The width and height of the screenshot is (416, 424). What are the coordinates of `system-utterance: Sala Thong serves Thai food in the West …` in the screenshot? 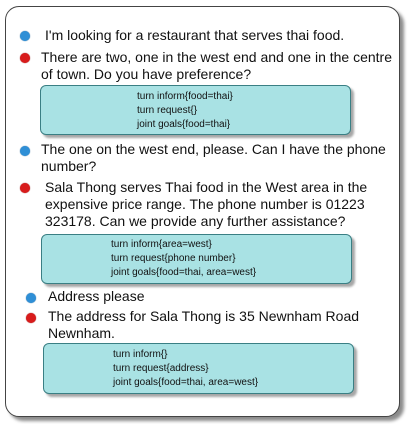 It's located at (206, 204).